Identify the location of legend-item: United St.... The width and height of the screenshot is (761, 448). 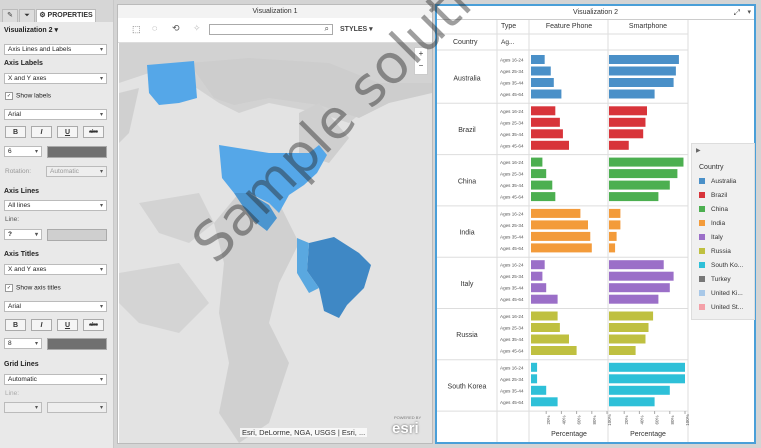
(721, 307).